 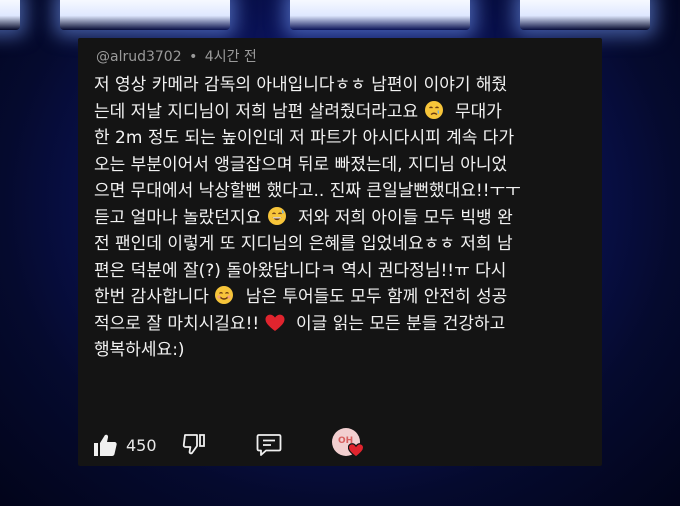 I want to click on like-count: 450, so click(x=141, y=445).